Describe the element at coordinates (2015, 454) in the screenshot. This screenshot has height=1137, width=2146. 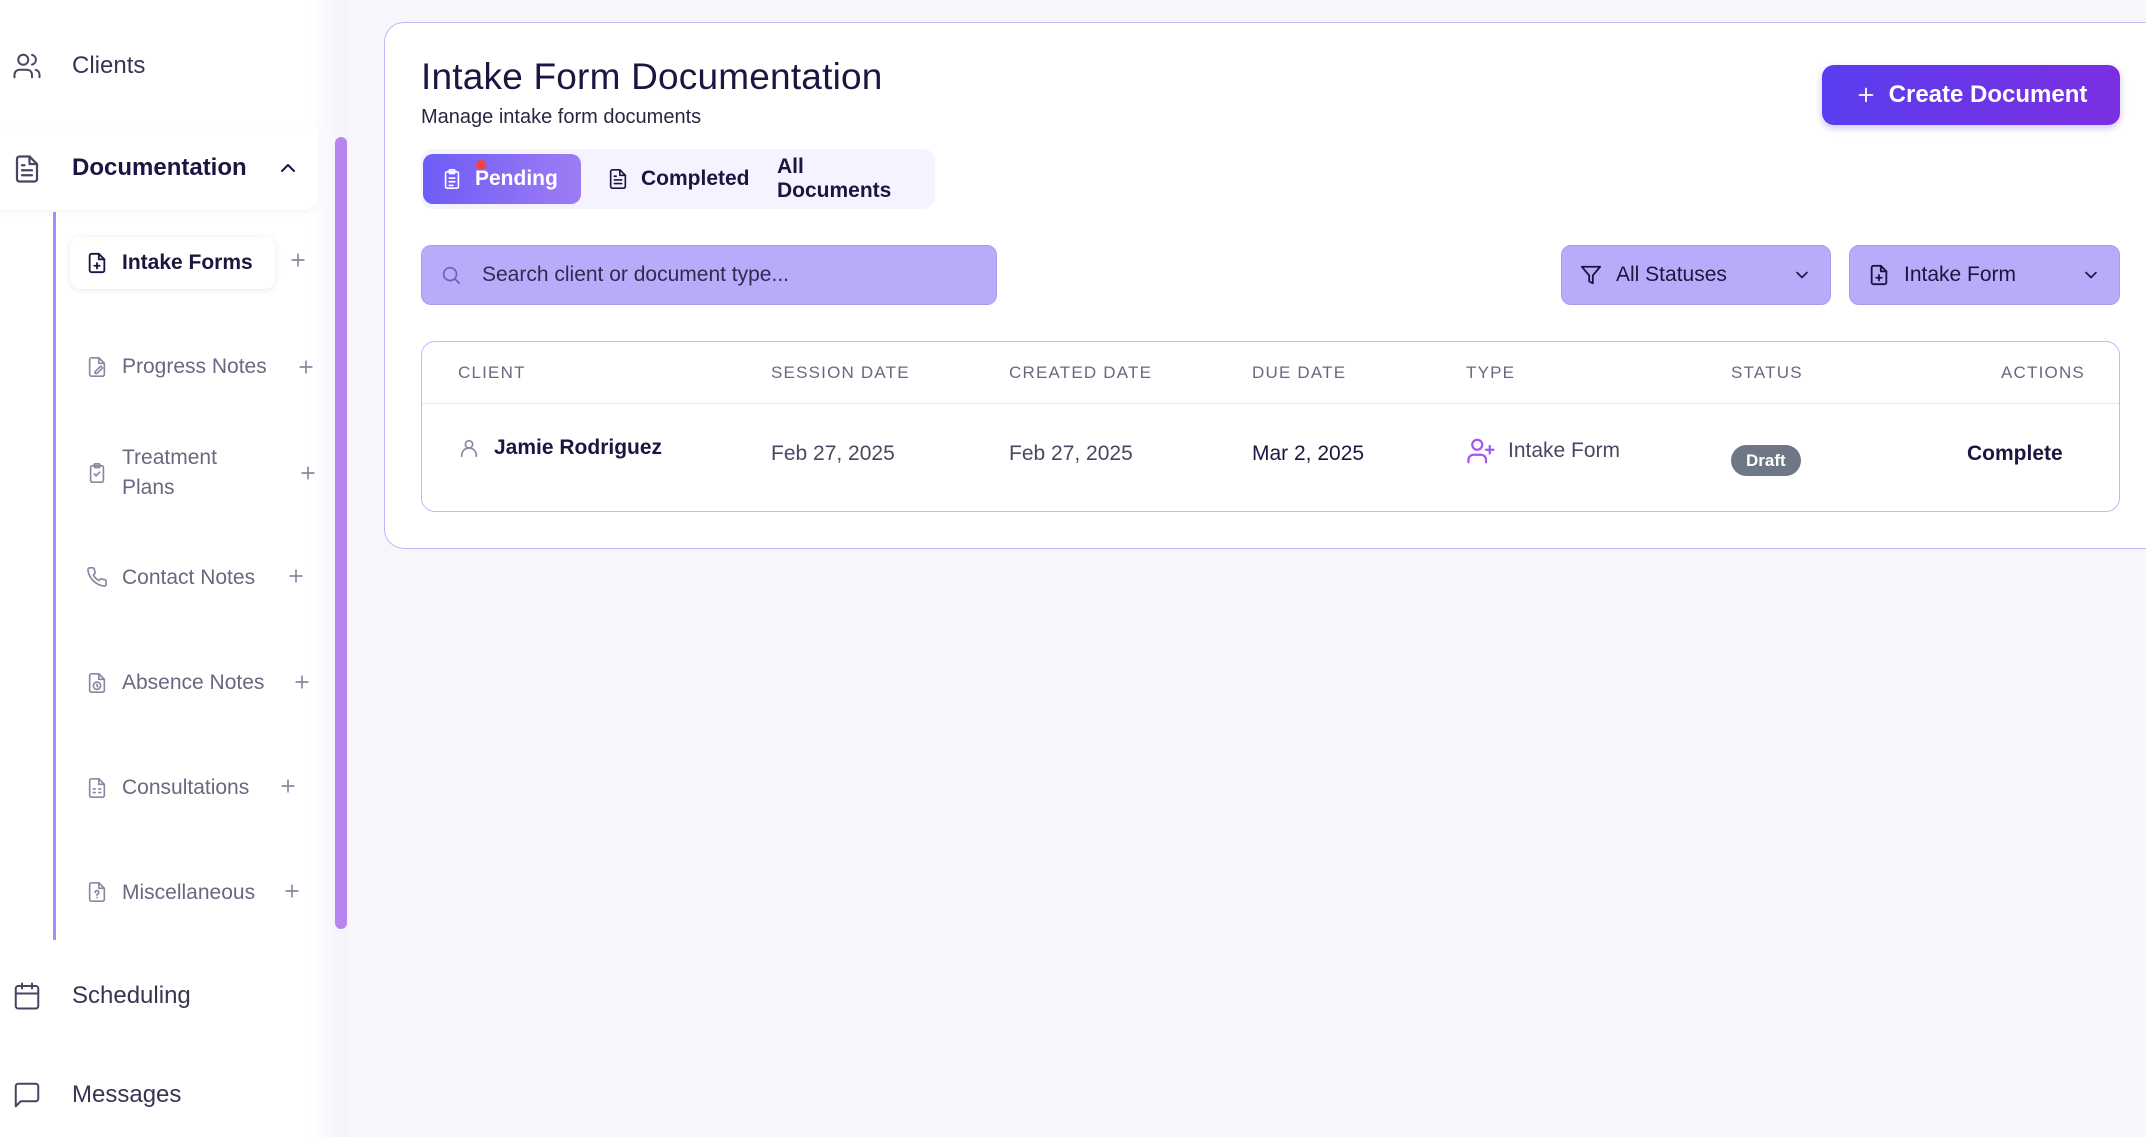
I see `complete-button: Complete` at that location.